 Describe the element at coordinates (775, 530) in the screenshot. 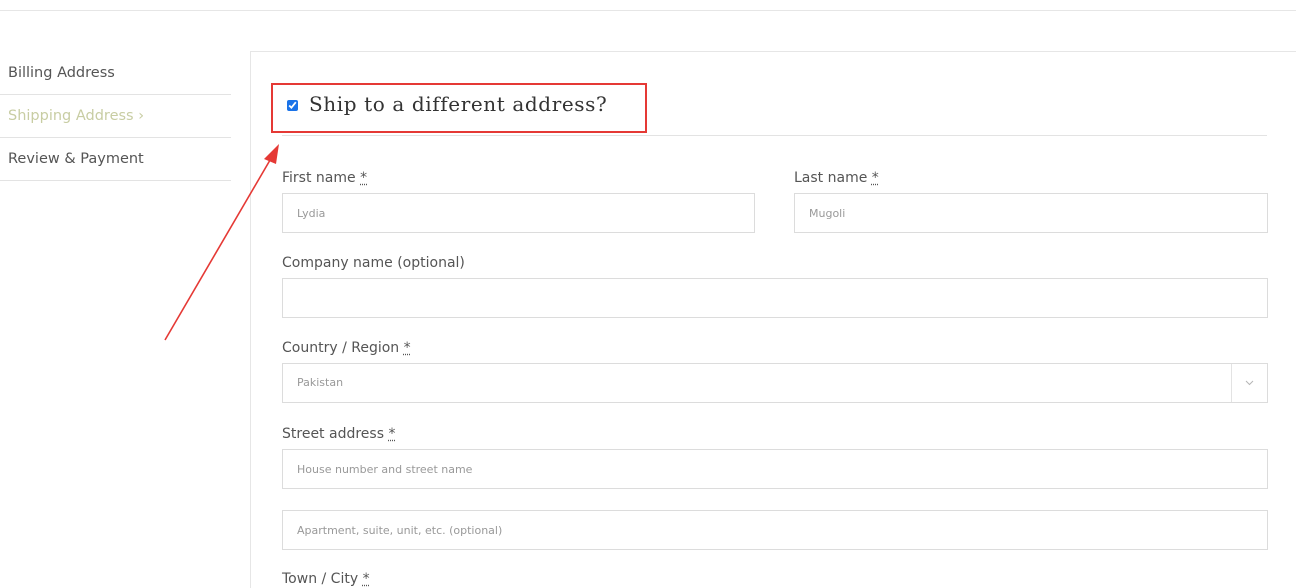

I see `street-address-line2-input` at that location.